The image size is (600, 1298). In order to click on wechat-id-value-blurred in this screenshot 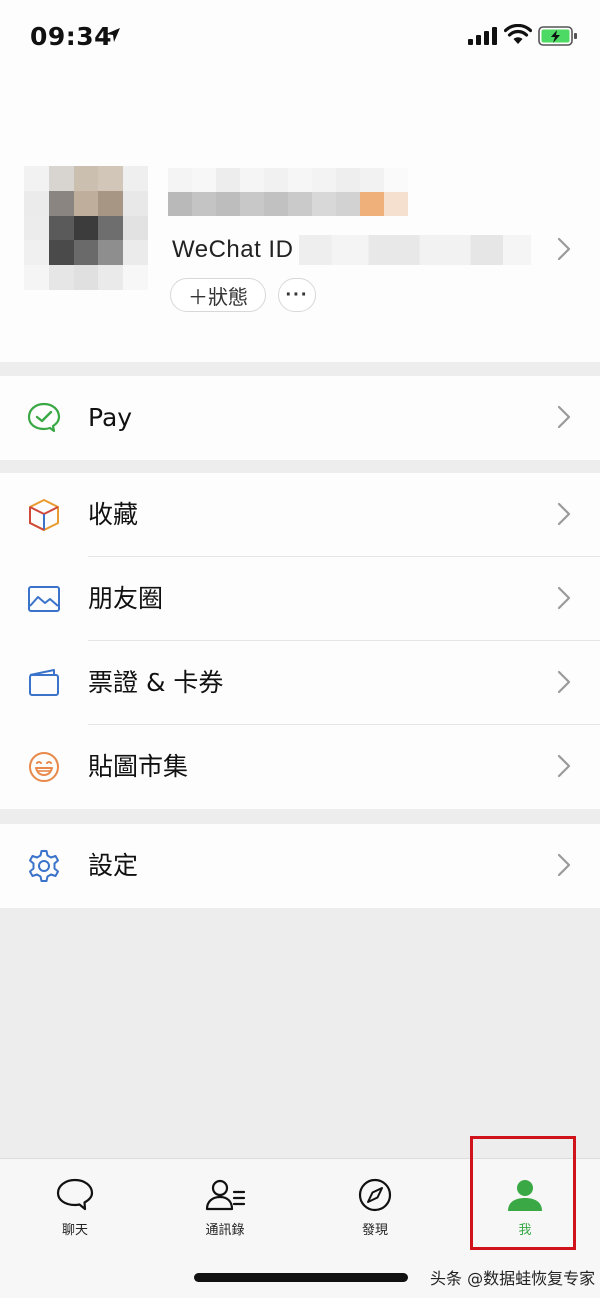, I will do `click(415, 250)`.